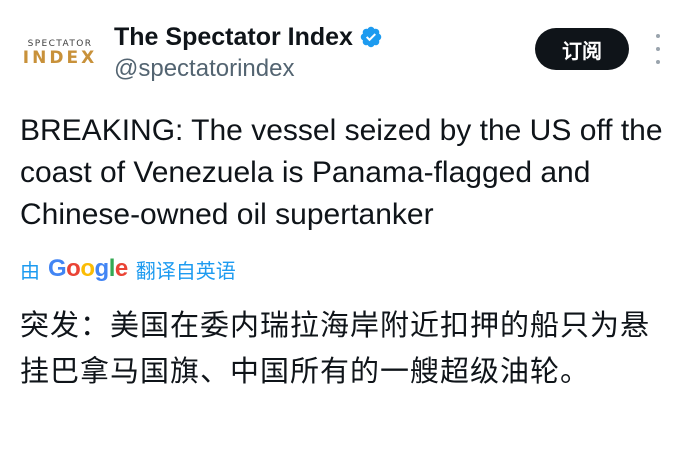 Image resolution: width=692 pixels, height=466 pixels. I want to click on more-options-icon, so click(658, 49).